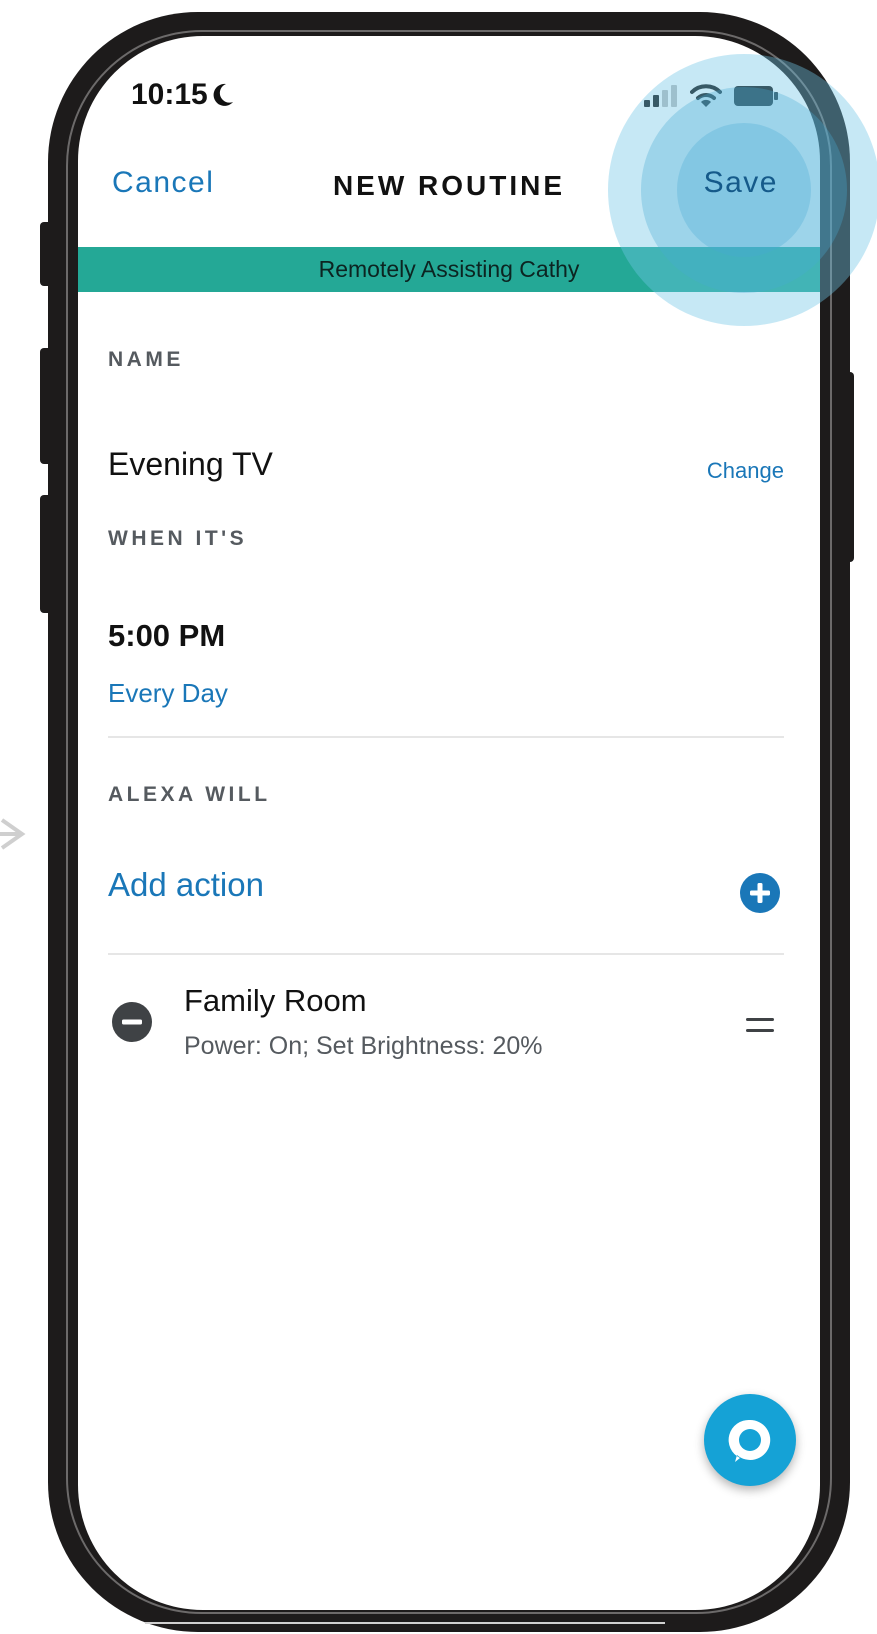 The height and width of the screenshot is (1634, 877). I want to click on when-section-label: WHEN IT'S, so click(178, 538).